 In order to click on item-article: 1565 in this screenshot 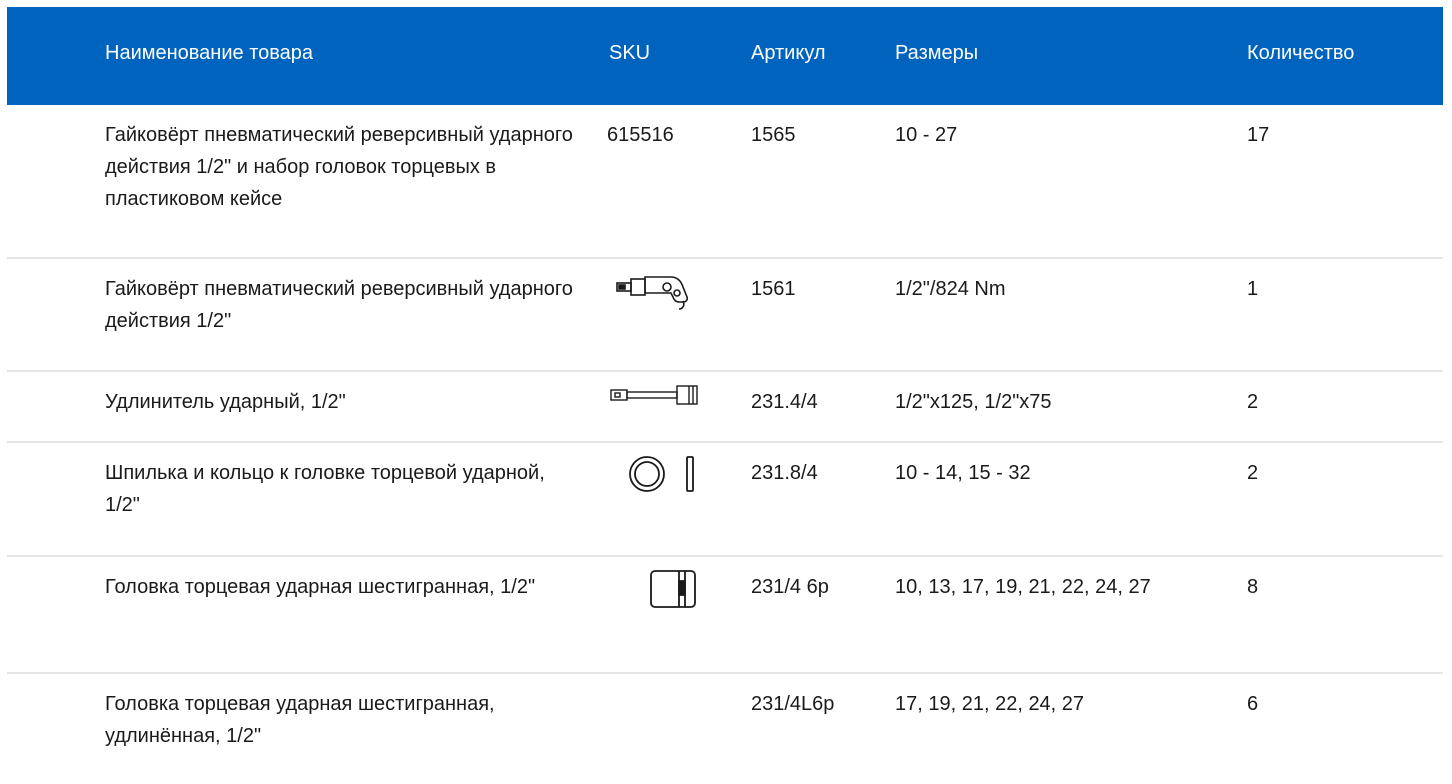, I will do `click(773, 135)`.